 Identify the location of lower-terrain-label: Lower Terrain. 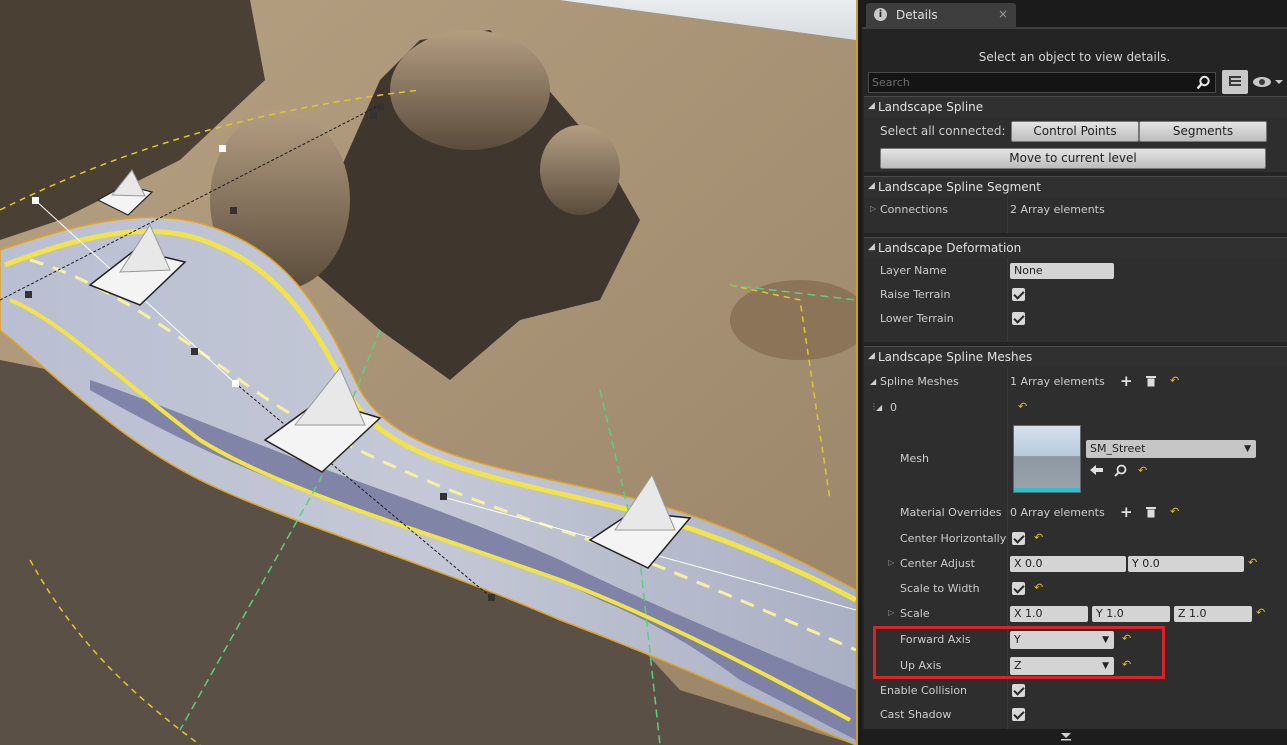
(917, 318).